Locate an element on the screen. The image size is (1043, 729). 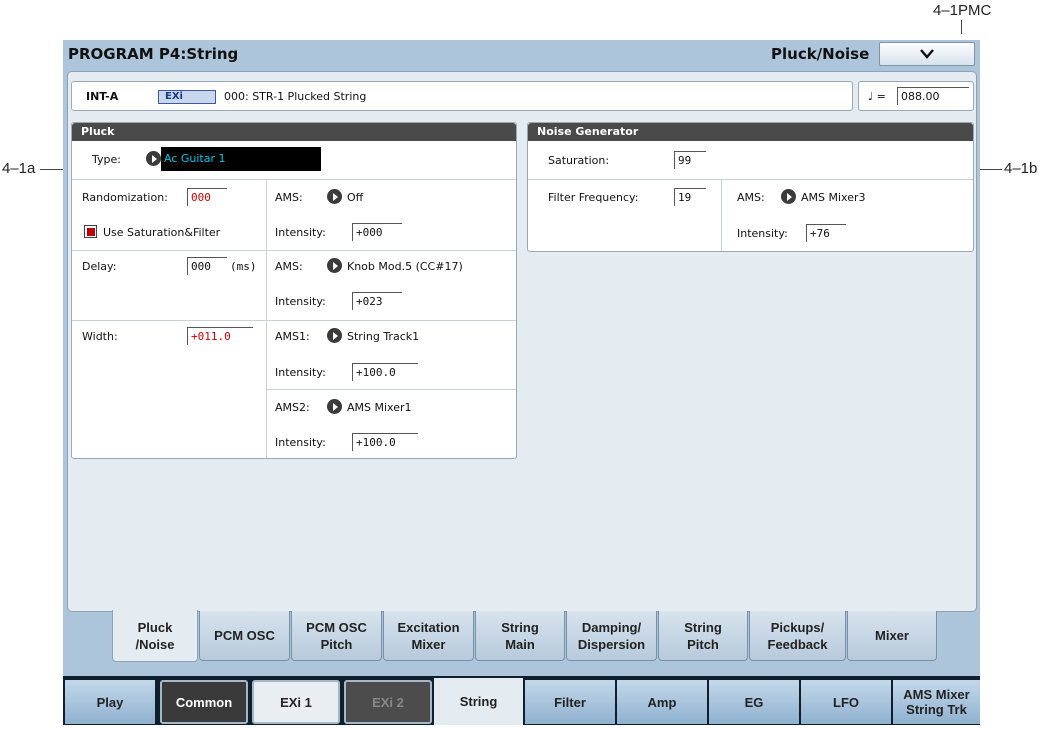
ams2-value: AMS Mixer1 is located at coordinates (379, 407).